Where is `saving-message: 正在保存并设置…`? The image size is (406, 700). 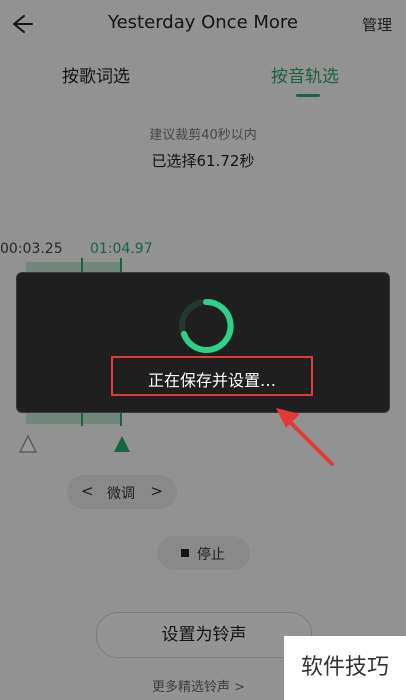 saving-message: 正在保存并设置… is located at coordinates (211, 380).